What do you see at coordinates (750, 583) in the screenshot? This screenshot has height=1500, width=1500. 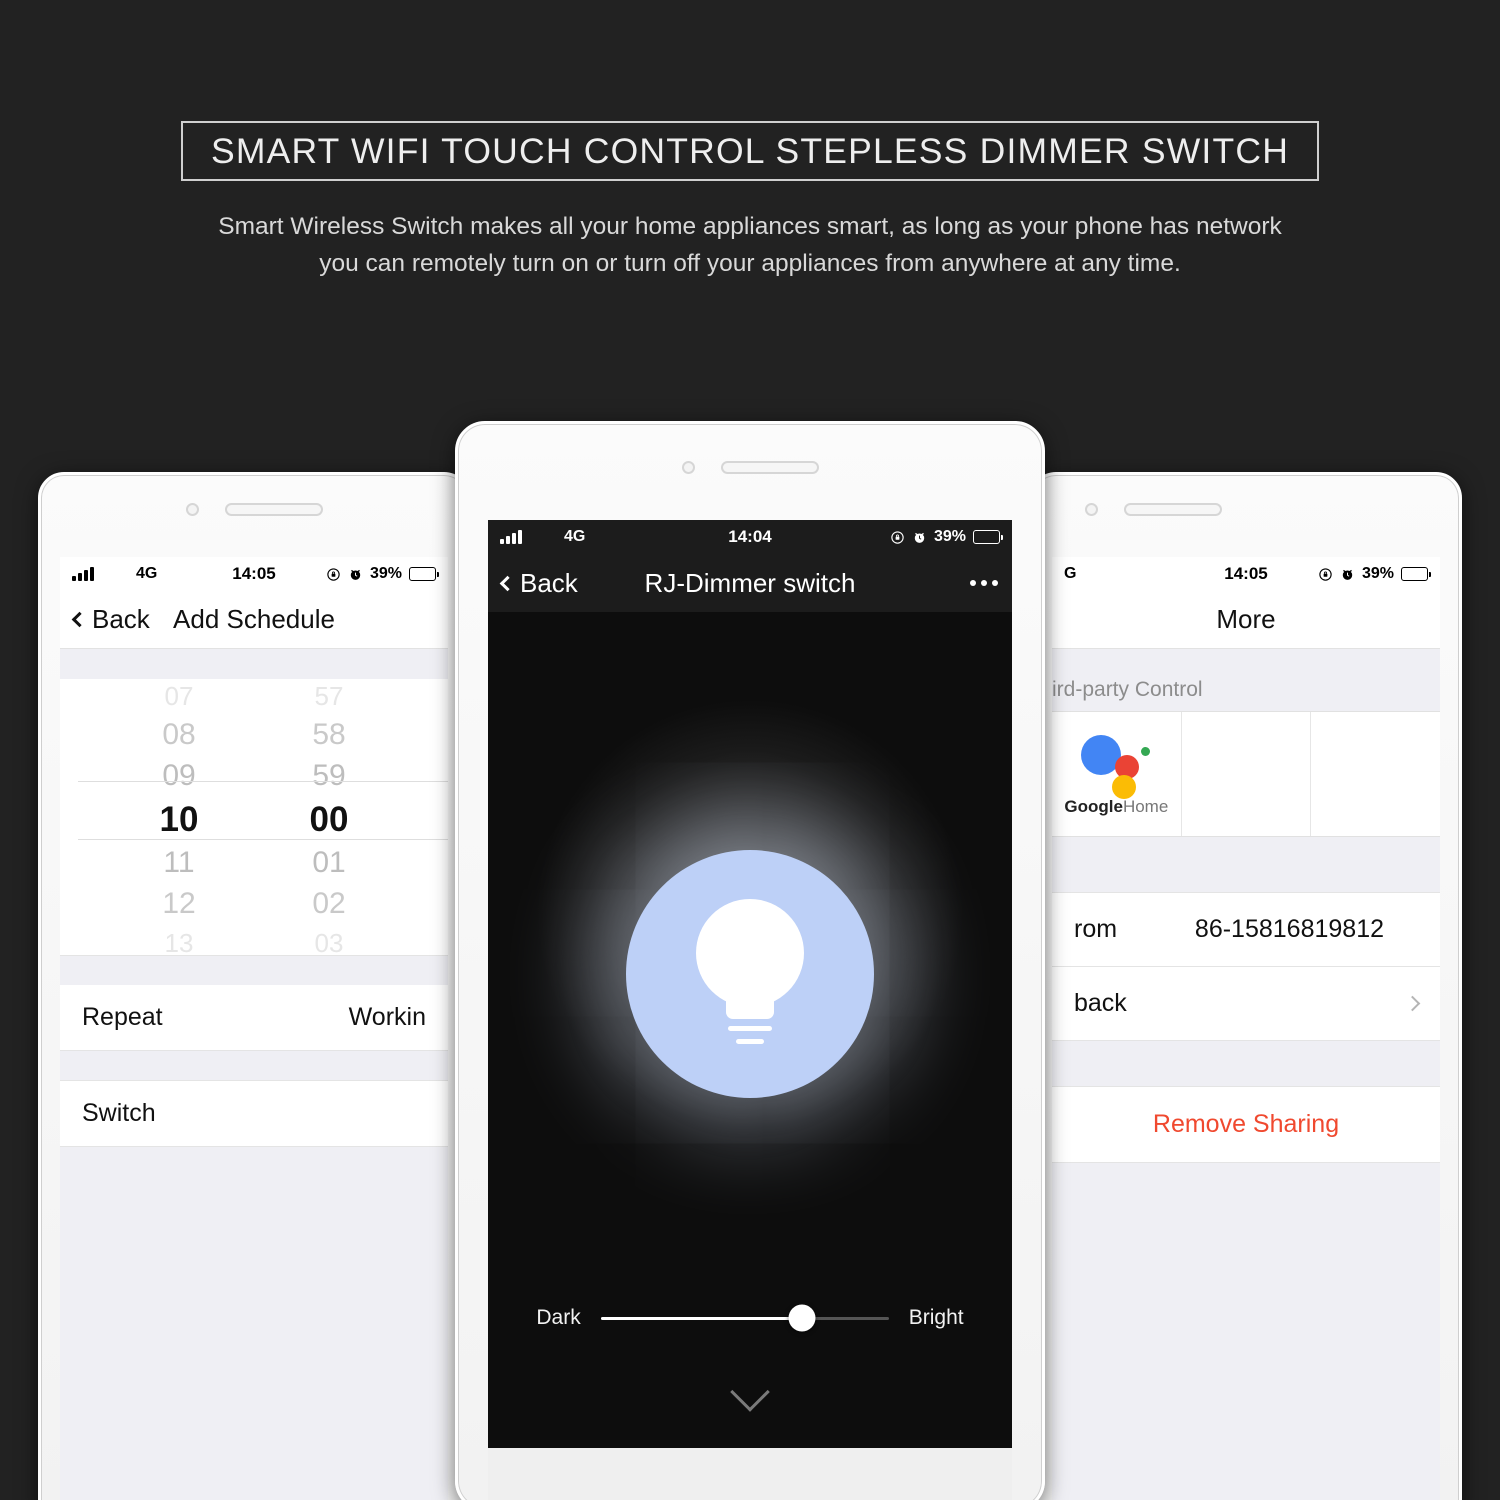 I see `center-nav-bar: Back RJ-Dimmer switch` at bounding box center [750, 583].